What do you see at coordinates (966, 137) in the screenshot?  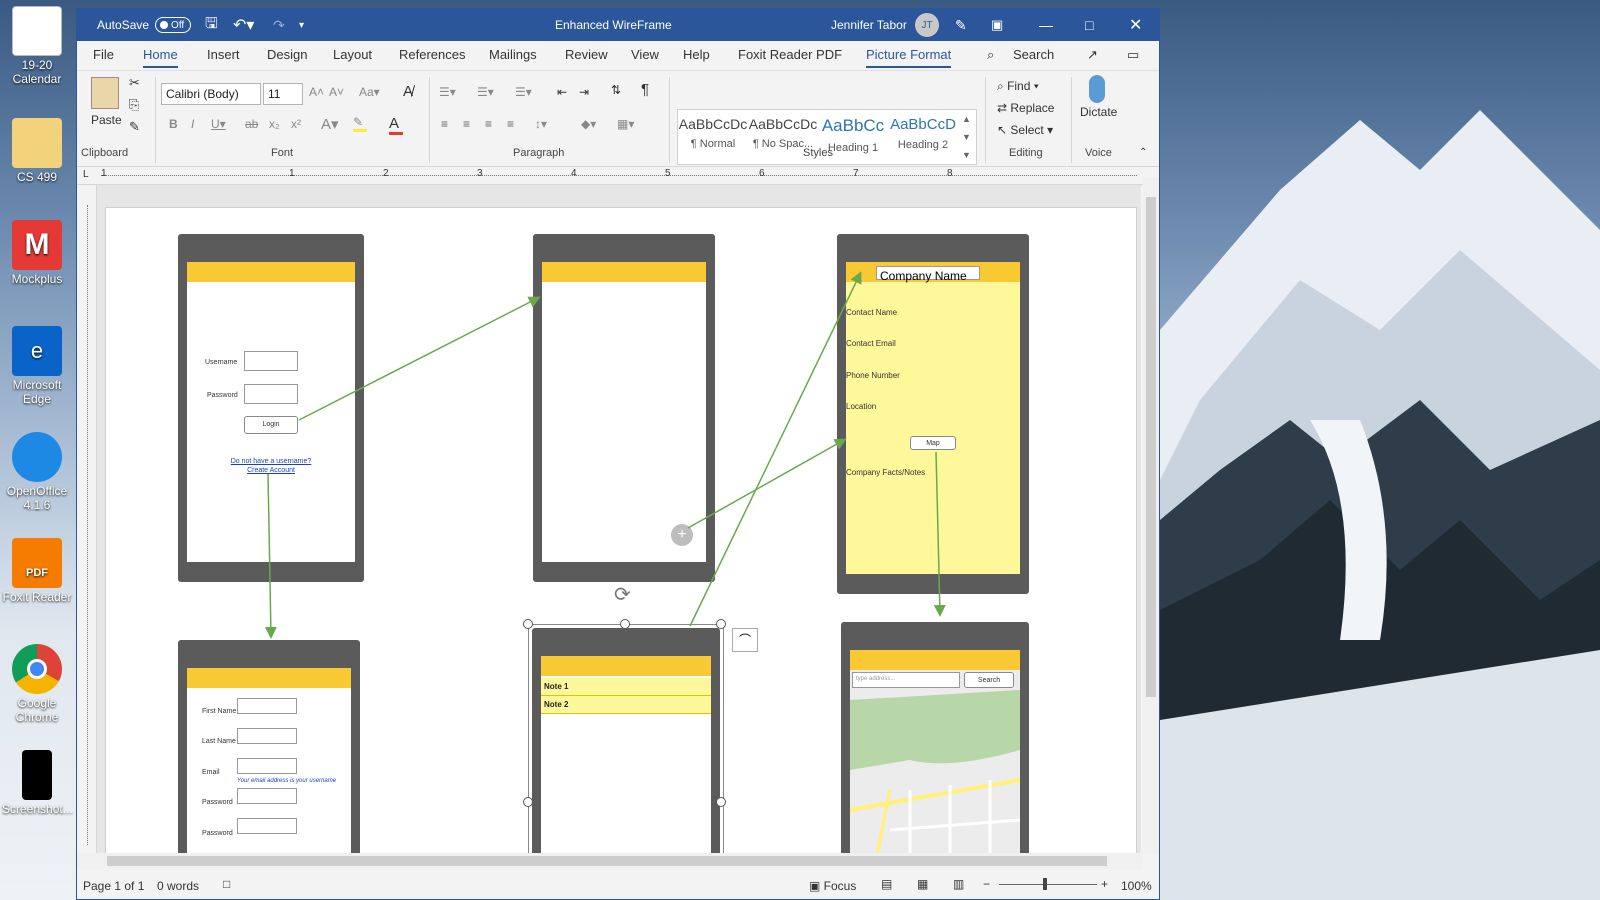 I see `styles-scroll-down-icon: ▼` at bounding box center [966, 137].